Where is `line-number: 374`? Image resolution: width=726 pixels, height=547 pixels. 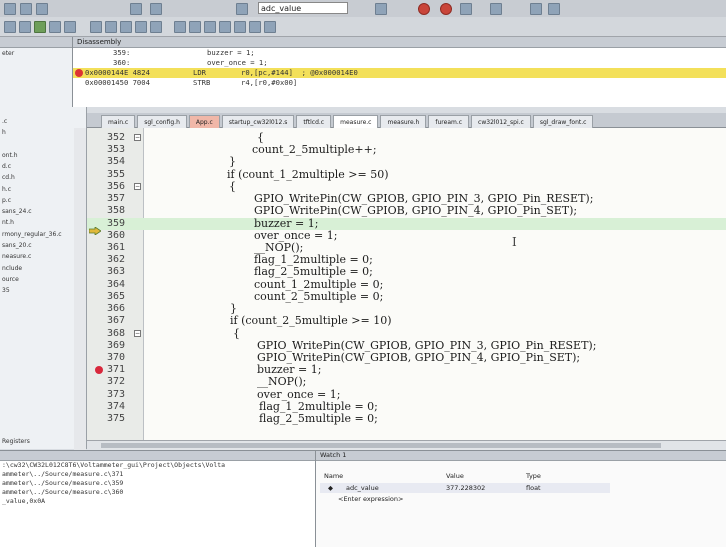
line-number: 374 is located at coordinates (116, 406).